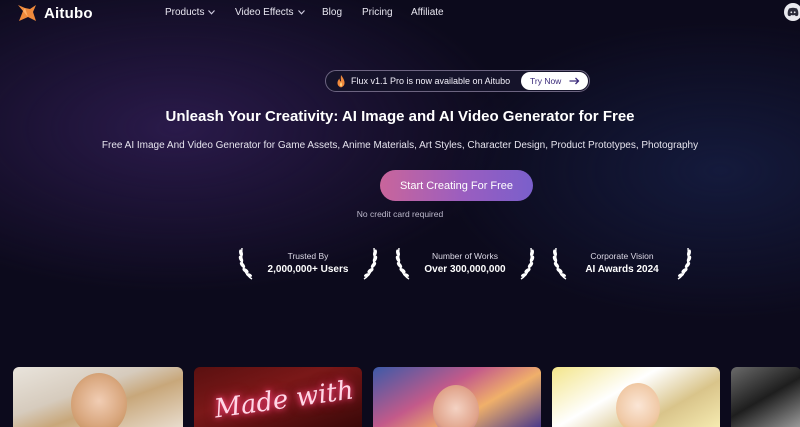 This screenshot has width=800, height=427. I want to click on no-credit-note: No credit card required, so click(400, 214).